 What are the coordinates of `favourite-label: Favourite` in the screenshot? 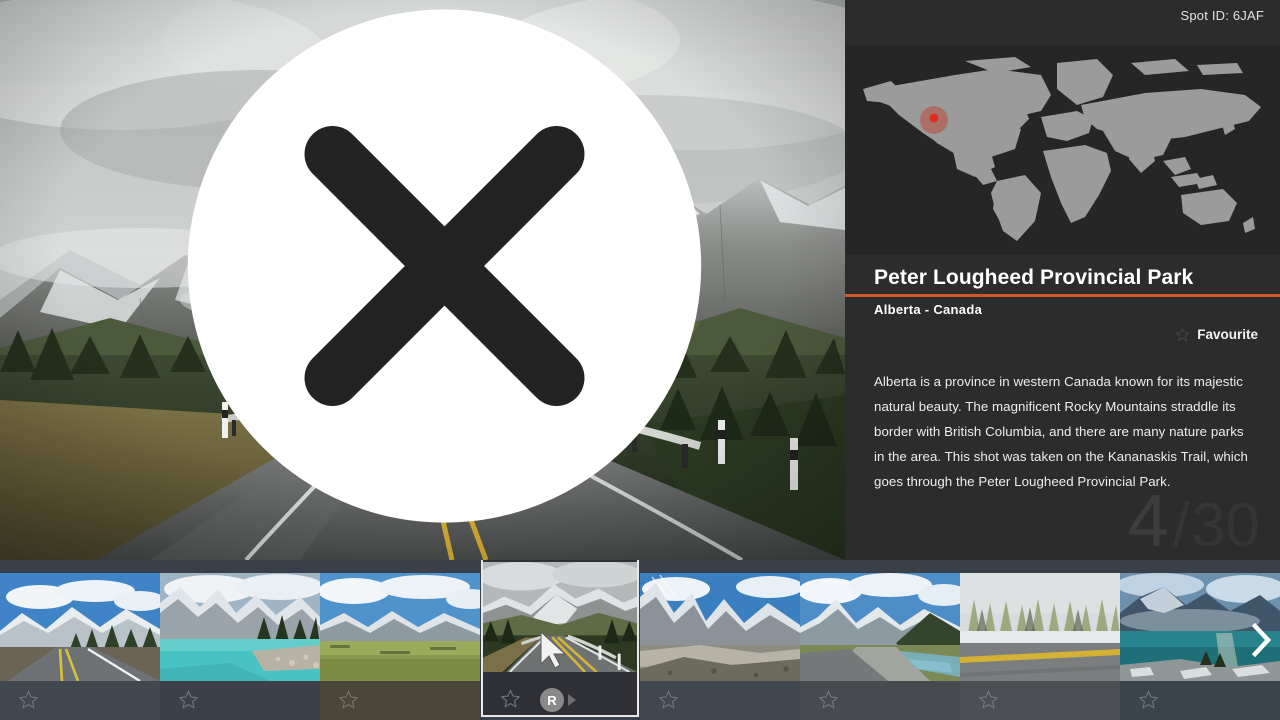 It's located at (1227, 334).